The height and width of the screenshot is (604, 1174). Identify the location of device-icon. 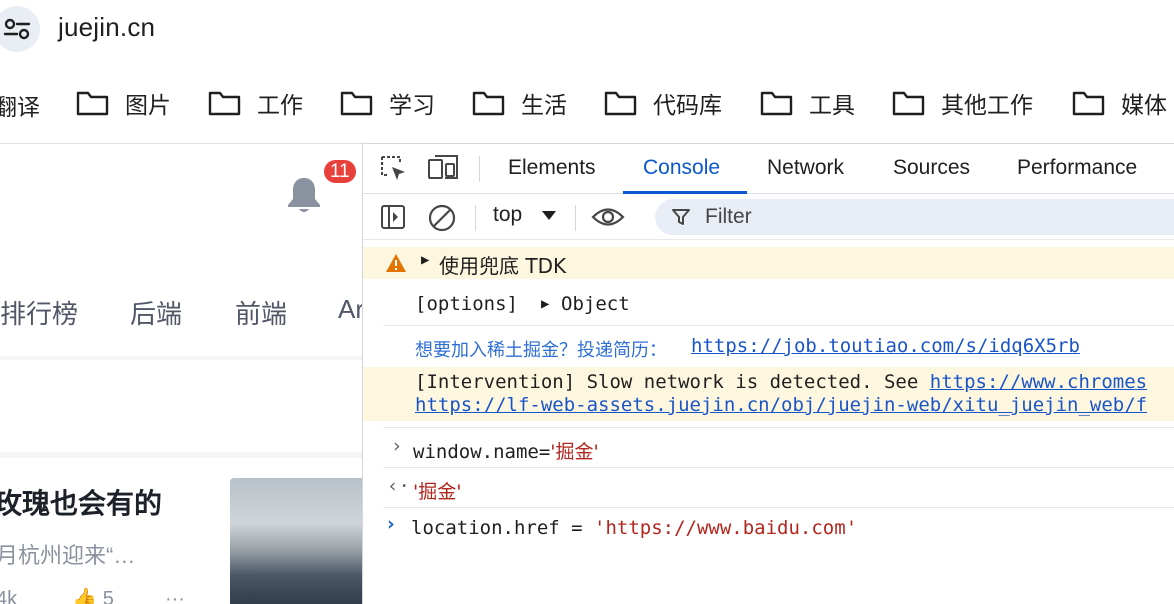
(443, 167).